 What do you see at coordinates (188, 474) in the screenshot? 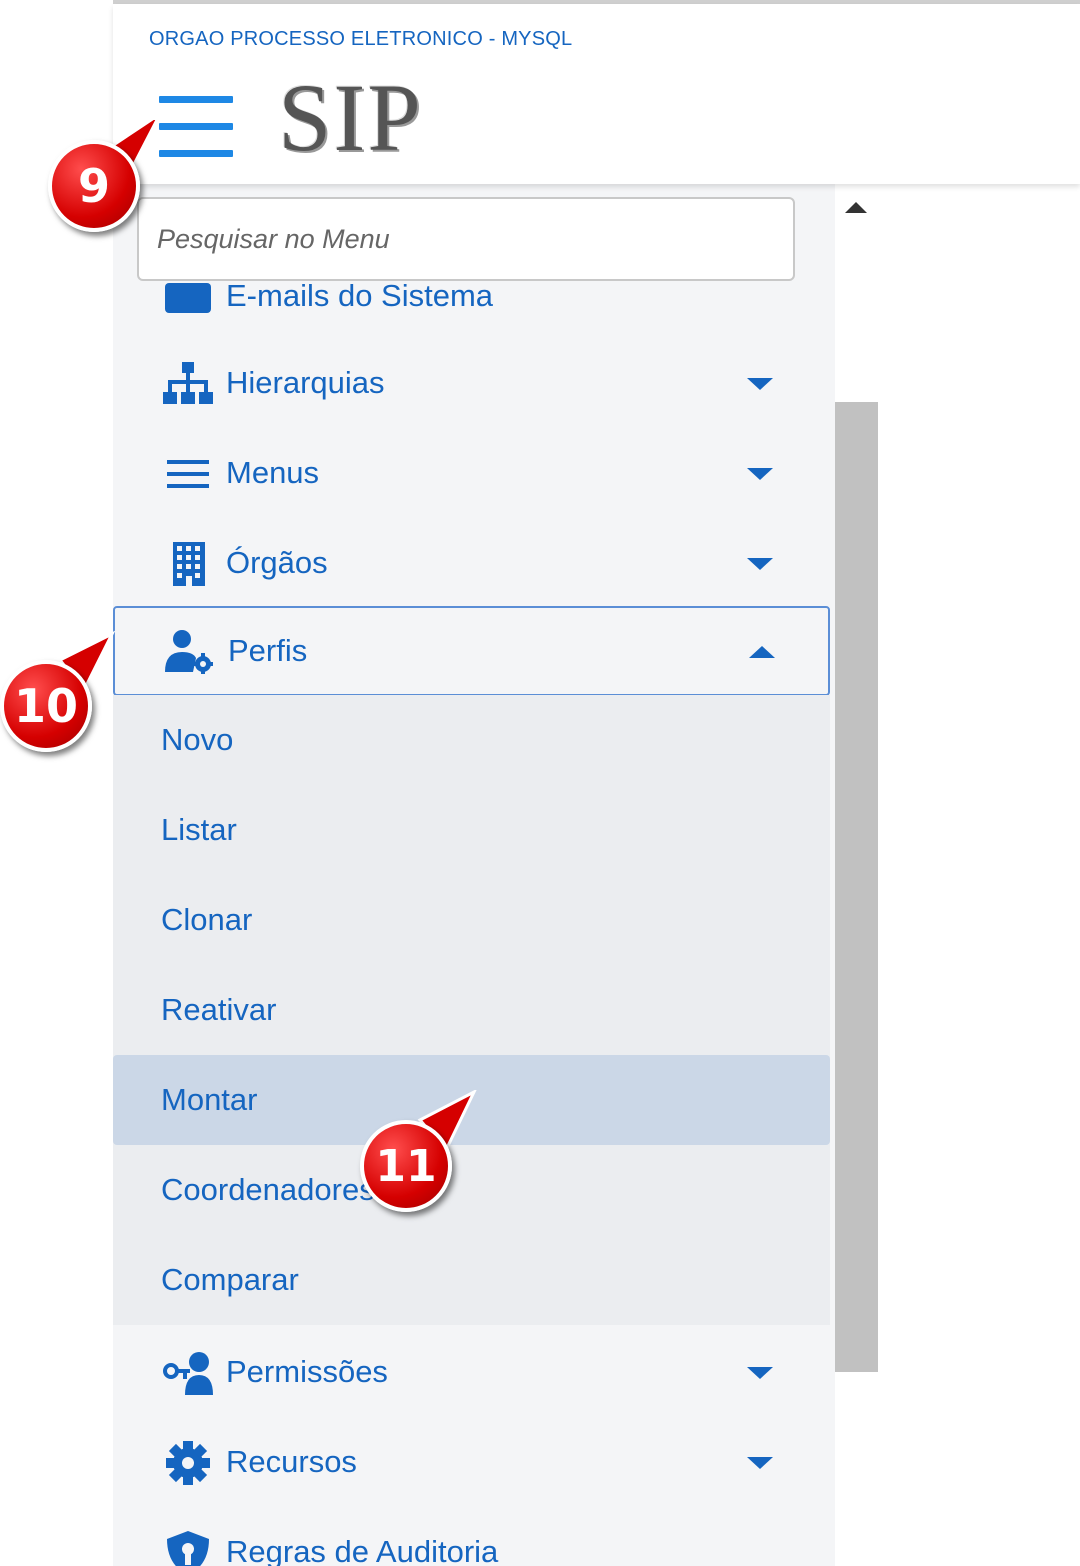
I see `bars-icon` at bounding box center [188, 474].